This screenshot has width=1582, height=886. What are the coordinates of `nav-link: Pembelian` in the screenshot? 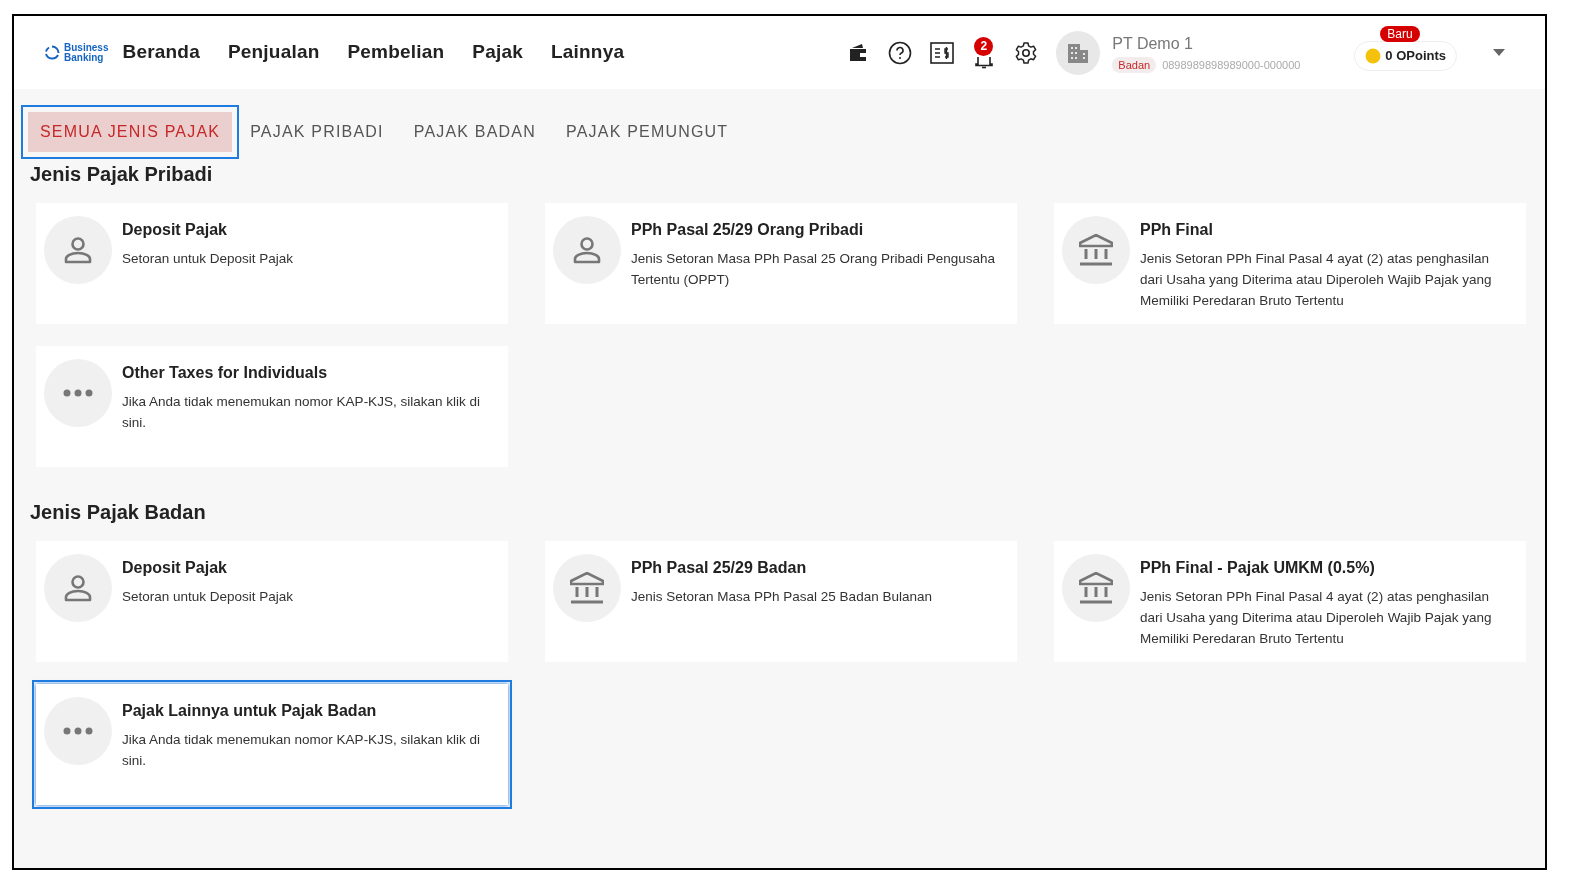 It's located at (396, 52).